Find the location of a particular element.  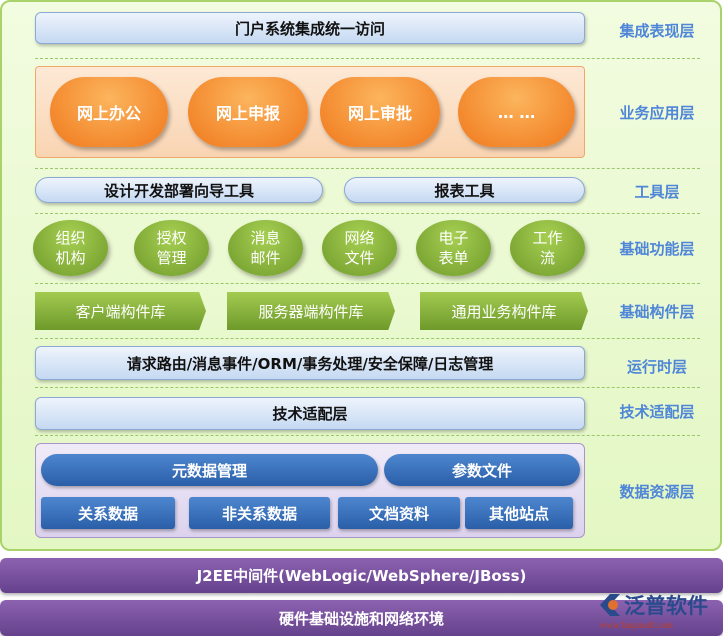

function-text: 消息 is located at coordinates (265, 238).